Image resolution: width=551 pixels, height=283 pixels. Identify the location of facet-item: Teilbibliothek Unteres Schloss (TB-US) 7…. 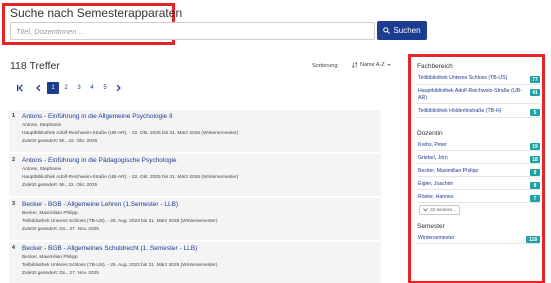
(478, 79).